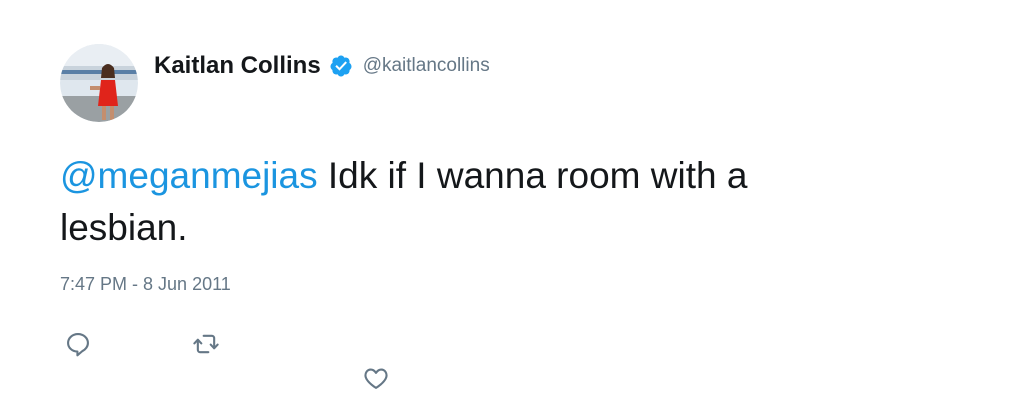 This screenshot has width=1024, height=400. I want to click on retweet-button, so click(206, 344).